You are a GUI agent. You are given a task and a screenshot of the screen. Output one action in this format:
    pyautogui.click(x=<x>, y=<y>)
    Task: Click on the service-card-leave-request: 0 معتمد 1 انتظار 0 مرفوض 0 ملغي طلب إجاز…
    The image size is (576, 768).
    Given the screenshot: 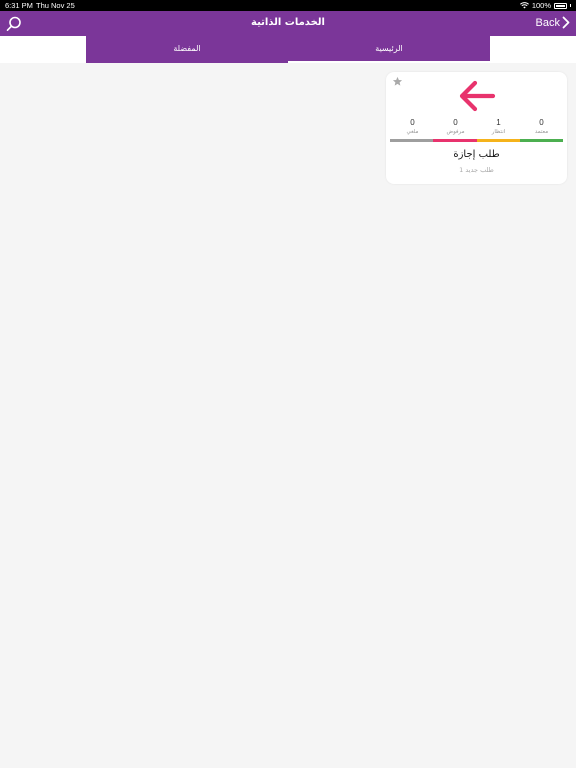 What is the action you would take?
    pyautogui.click(x=476, y=128)
    